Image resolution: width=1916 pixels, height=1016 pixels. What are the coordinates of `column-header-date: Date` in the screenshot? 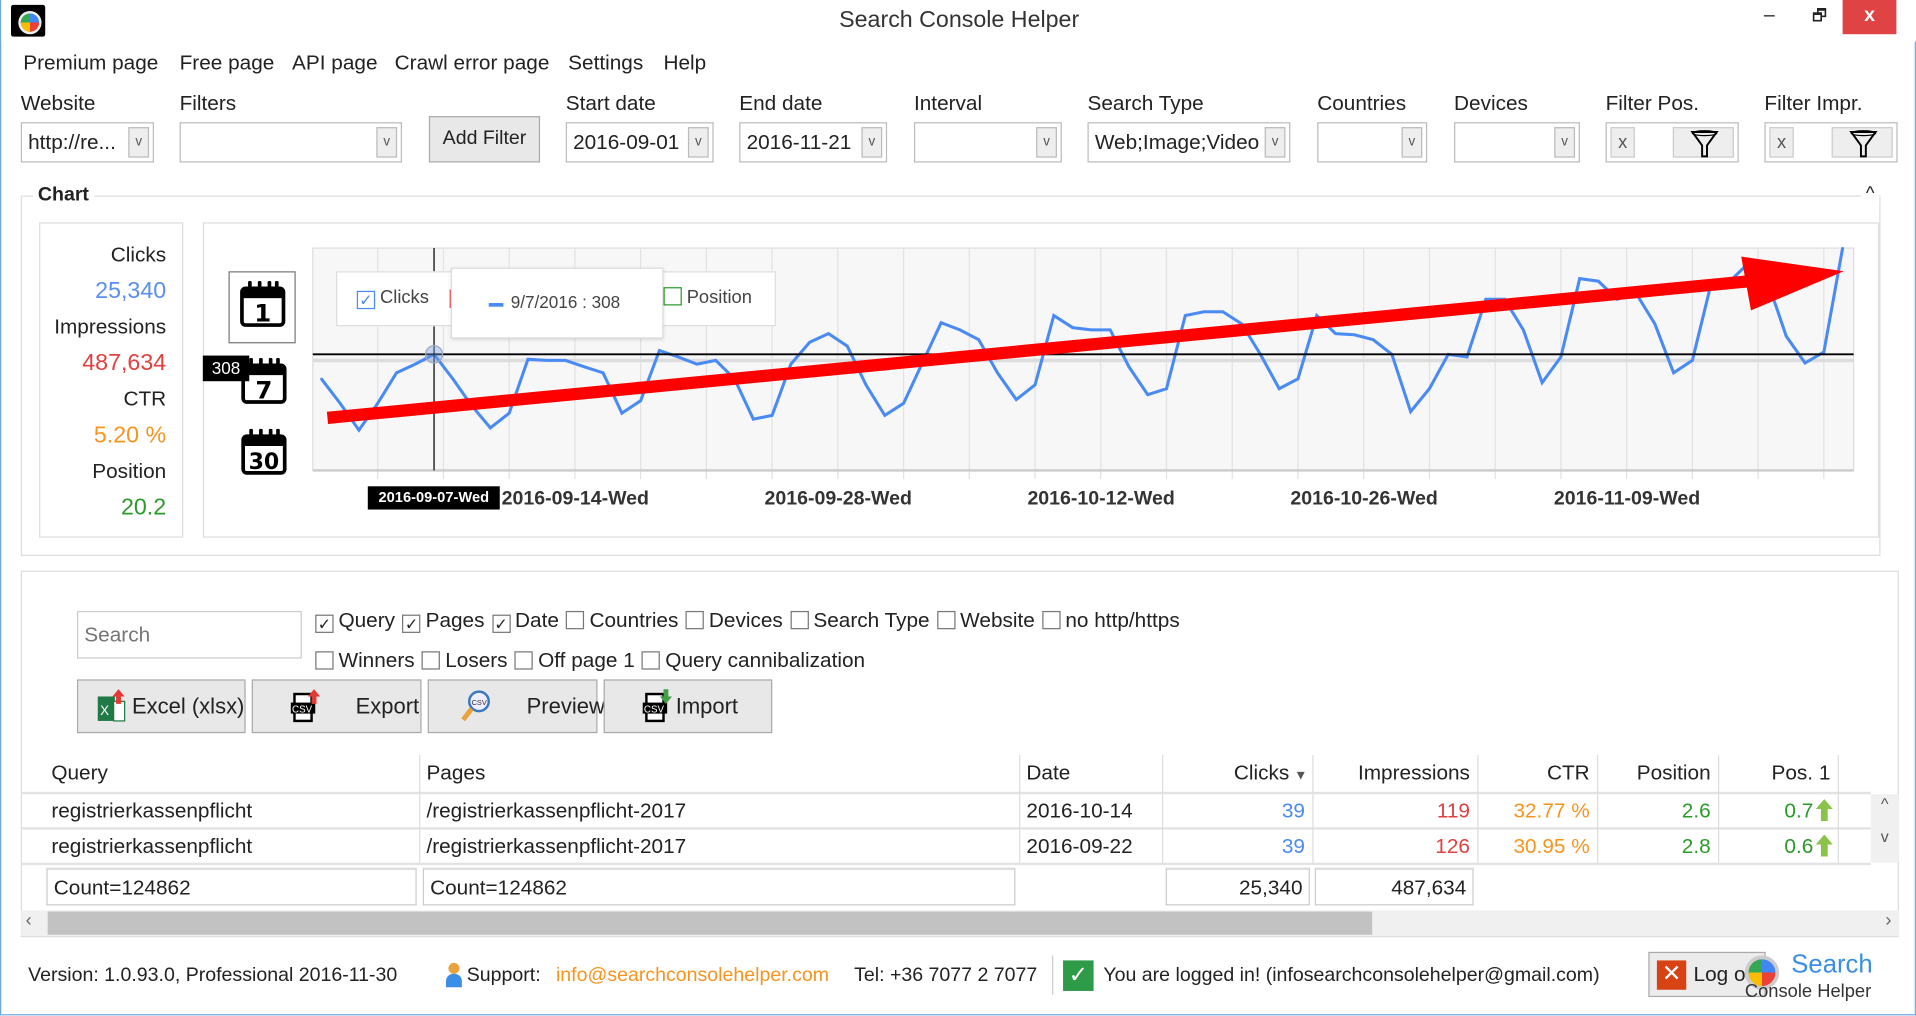 It's located at (1090, 773).